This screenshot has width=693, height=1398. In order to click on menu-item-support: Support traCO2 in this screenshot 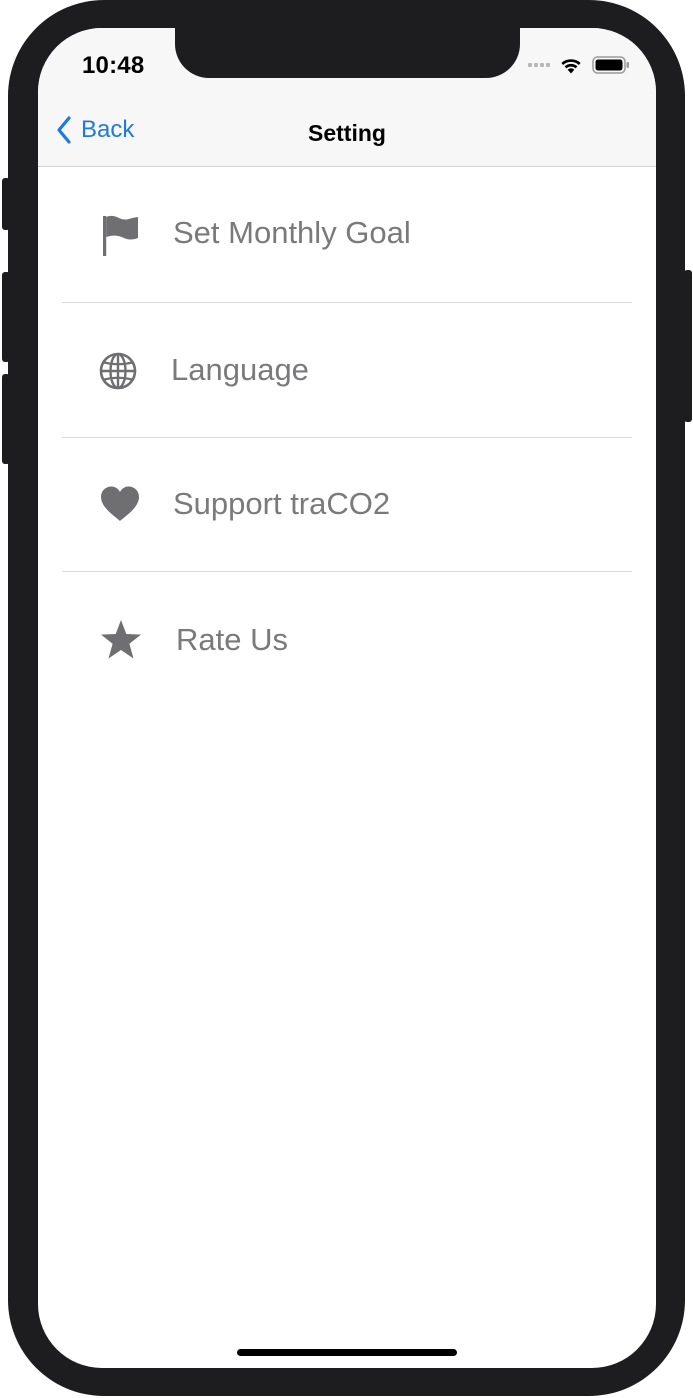, I will do `click(347, 504)`.